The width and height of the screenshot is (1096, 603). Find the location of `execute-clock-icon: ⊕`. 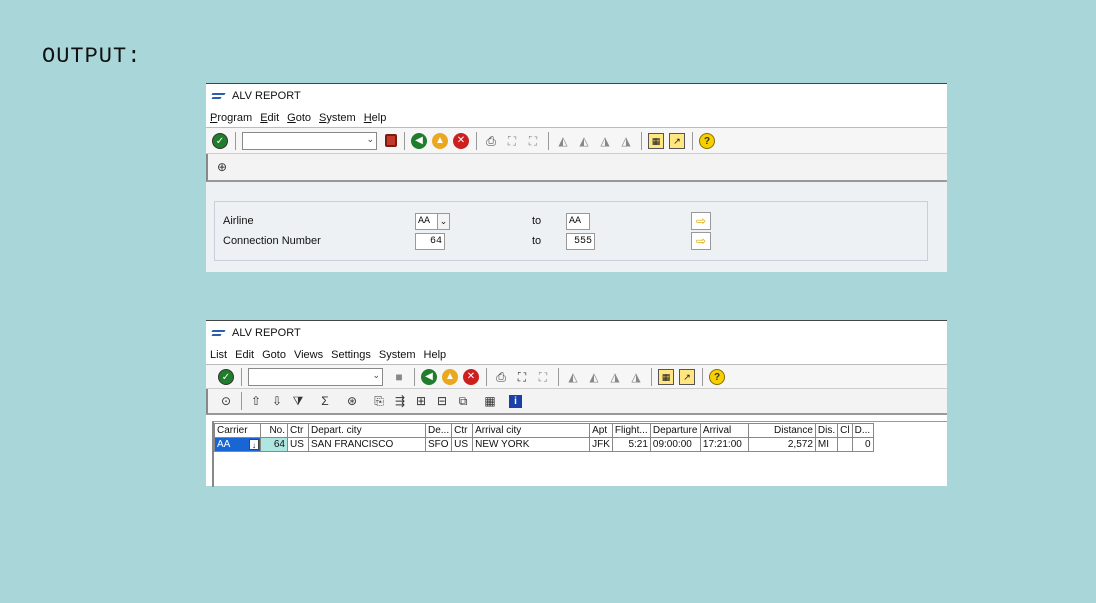

execute-clock-icon: ⊕ is located at coordinates (222, 167).